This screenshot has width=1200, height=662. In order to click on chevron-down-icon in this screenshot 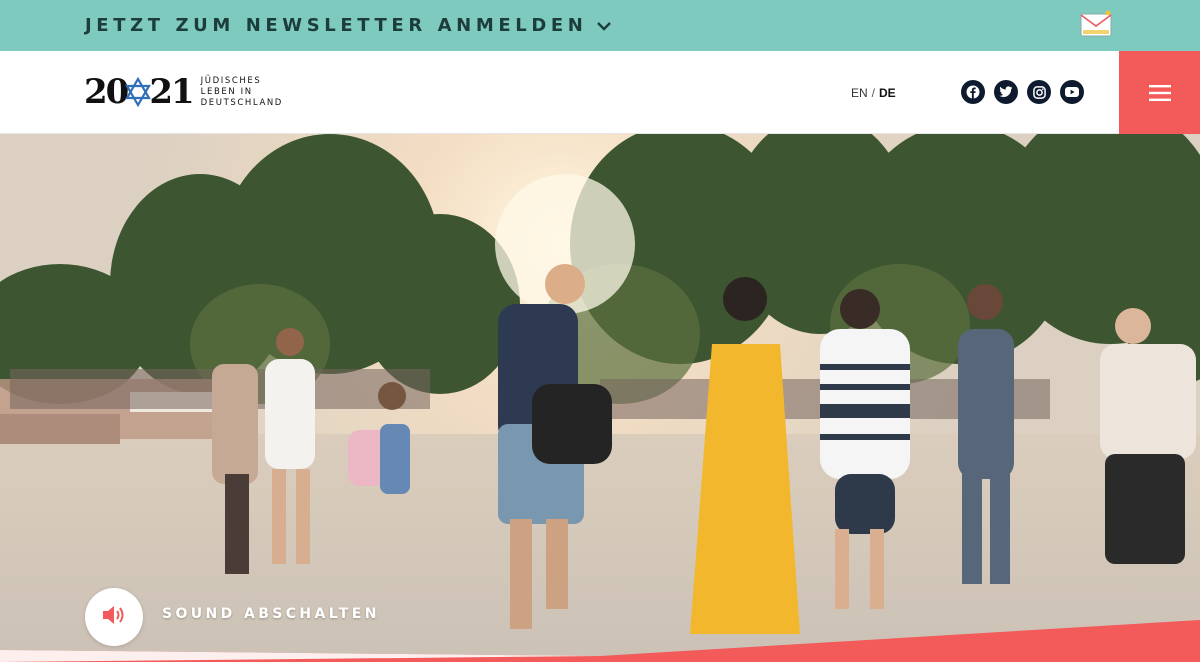, I will do `click(604, 26)`.